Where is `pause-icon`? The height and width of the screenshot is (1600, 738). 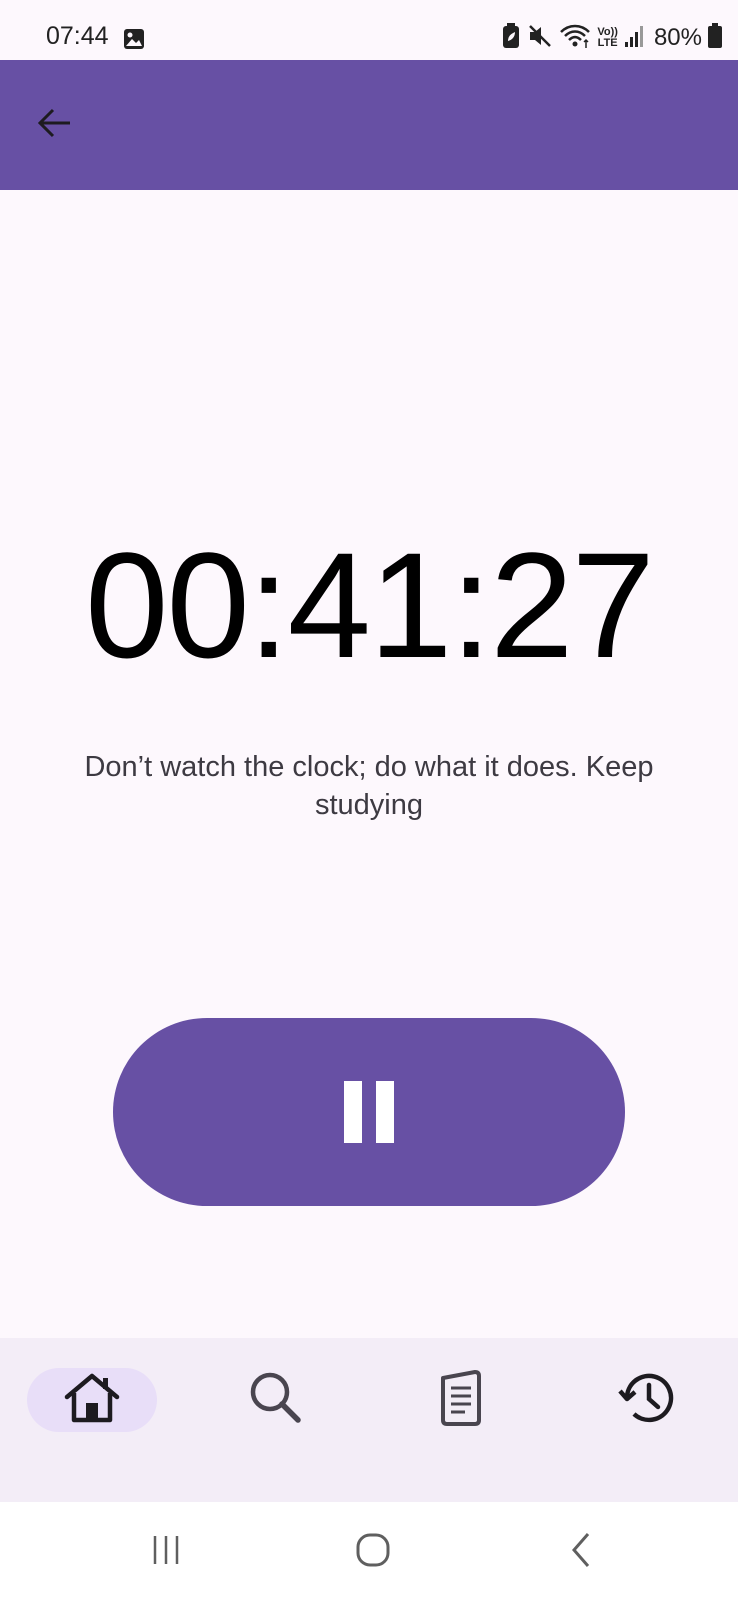
pause-icon is located at coordinates (369, 1112).